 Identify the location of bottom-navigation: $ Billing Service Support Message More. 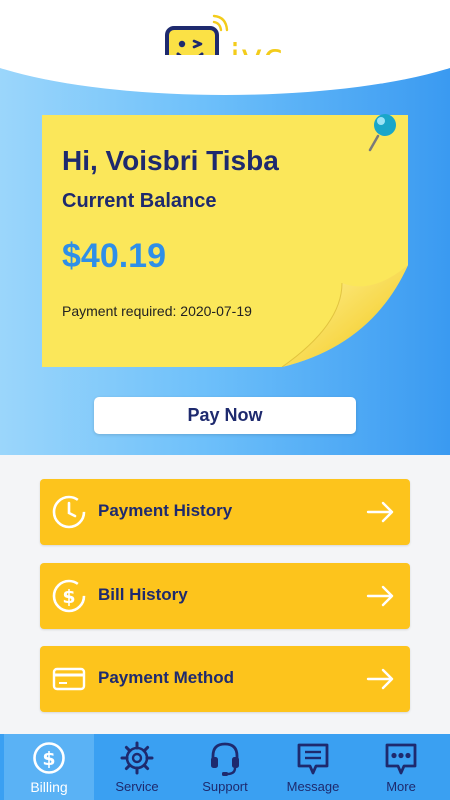
(225, 767).